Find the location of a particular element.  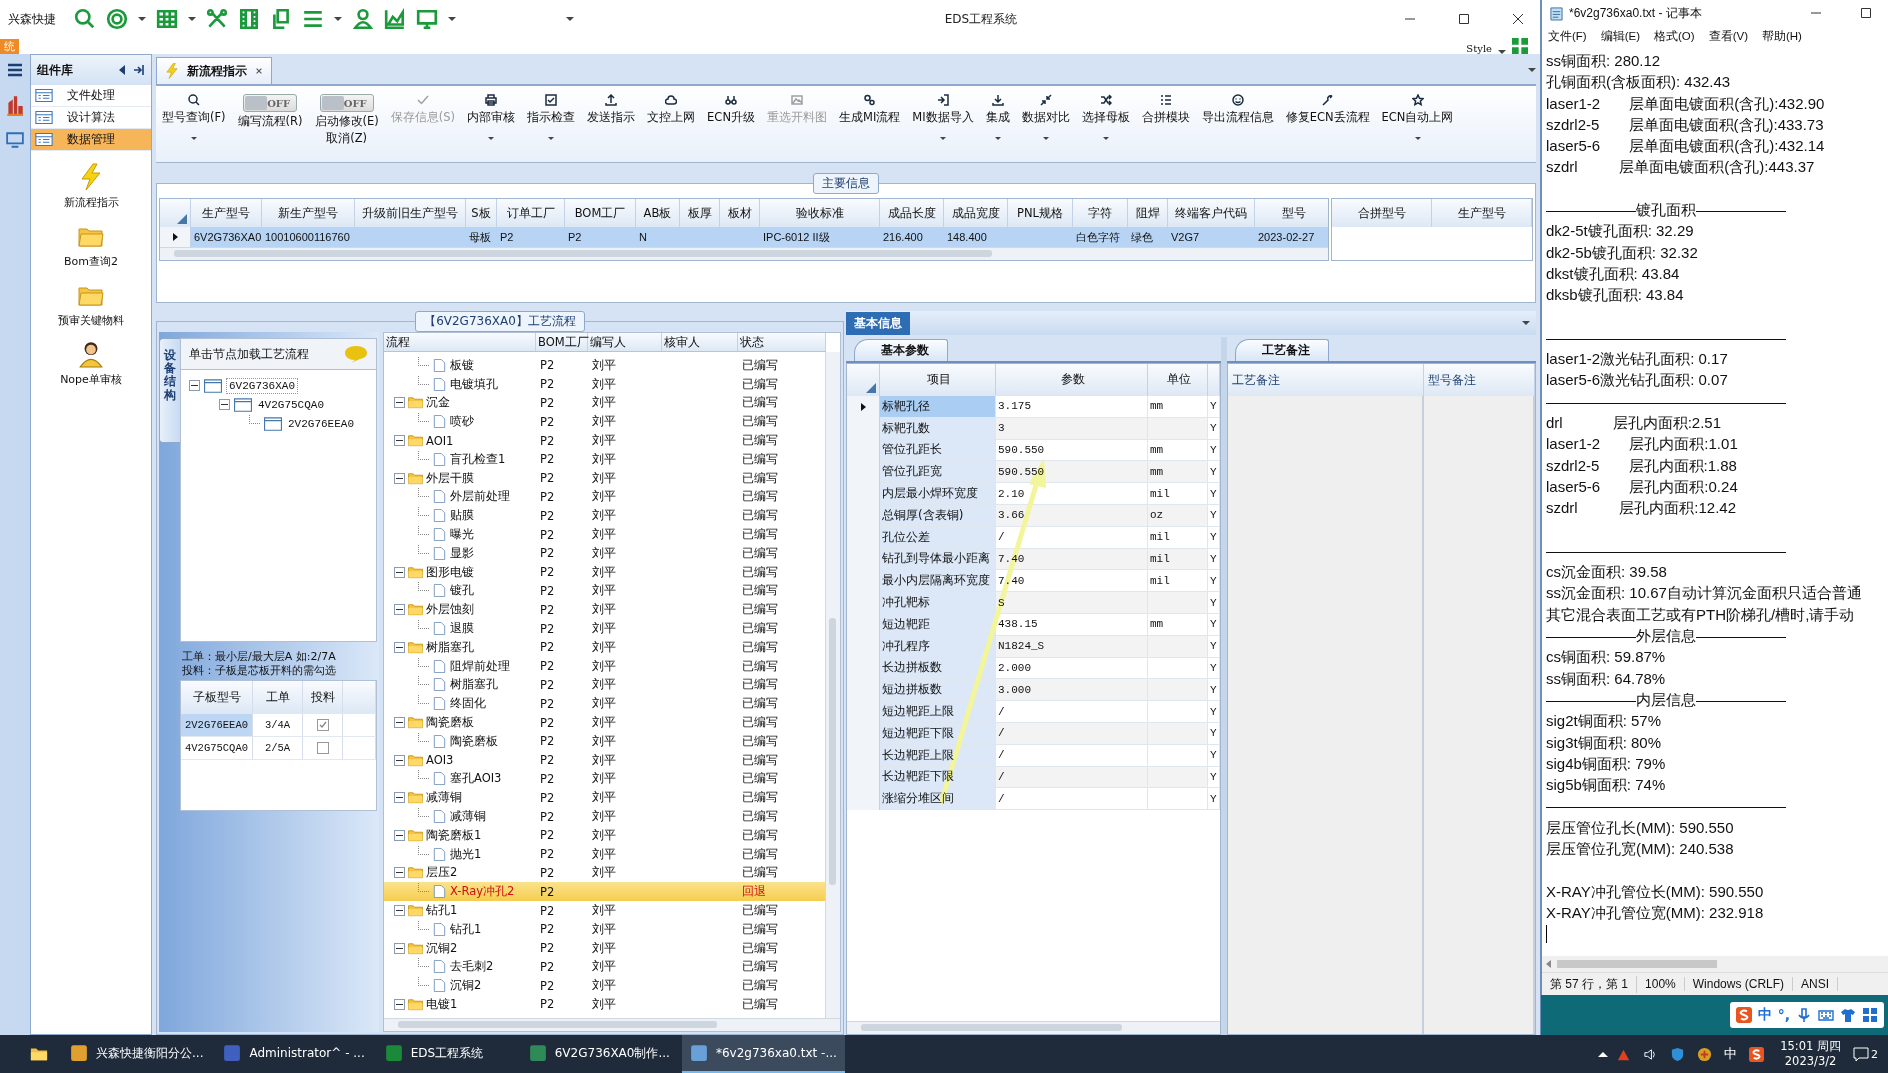

table-row: 短边拼板数 3.000 Y is located at coordinates (1033, 690).